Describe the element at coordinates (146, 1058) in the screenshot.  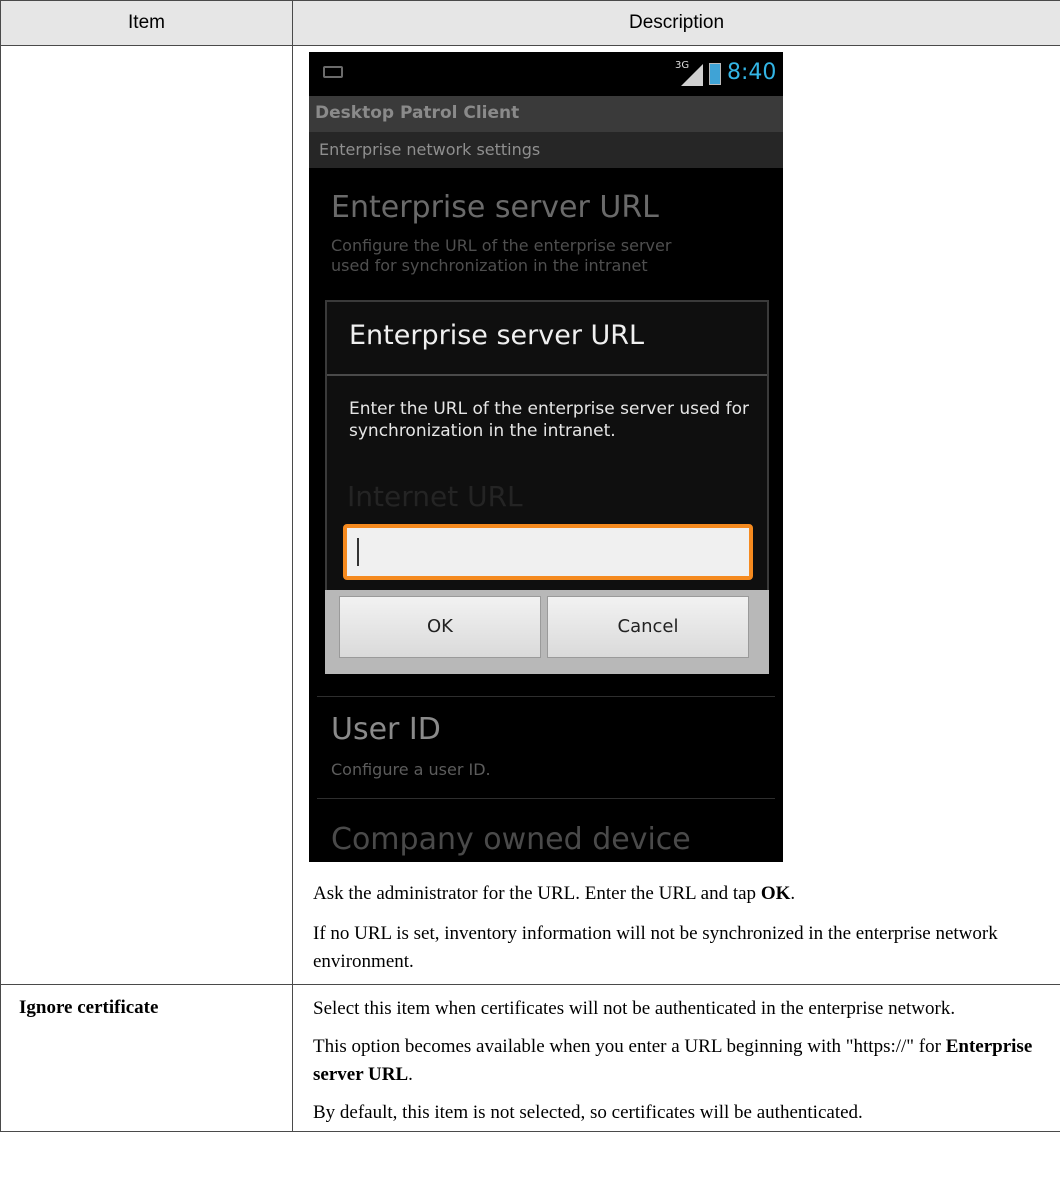
I see `row2-item-cell: Ignore certificate` at that location.